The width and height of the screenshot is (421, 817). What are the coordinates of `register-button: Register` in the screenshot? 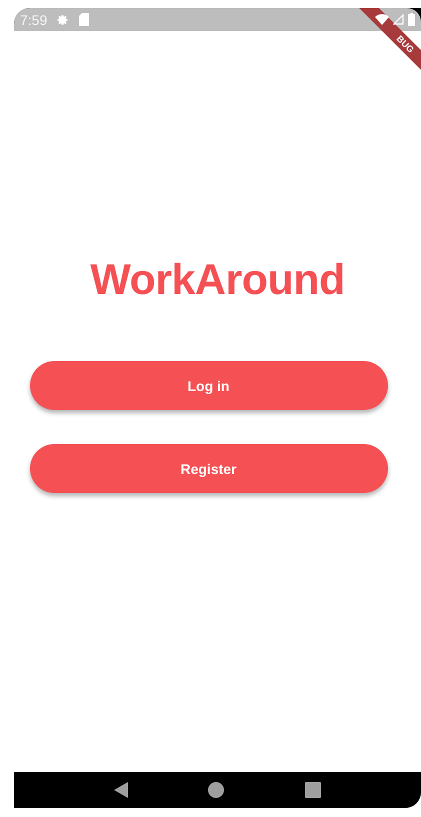 It's located at (209, 468).